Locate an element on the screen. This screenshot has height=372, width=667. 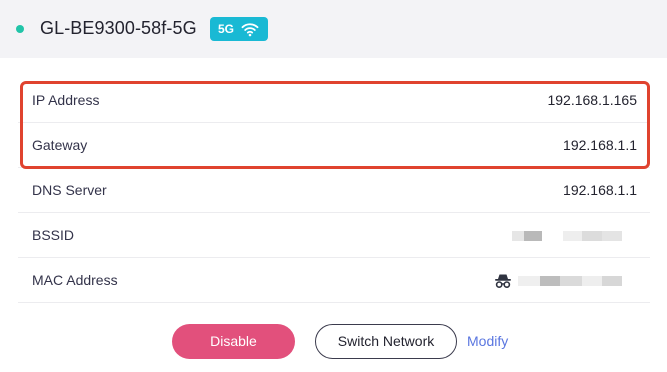
switch-network-button: Switch Network is located at coordinates (386, 341).